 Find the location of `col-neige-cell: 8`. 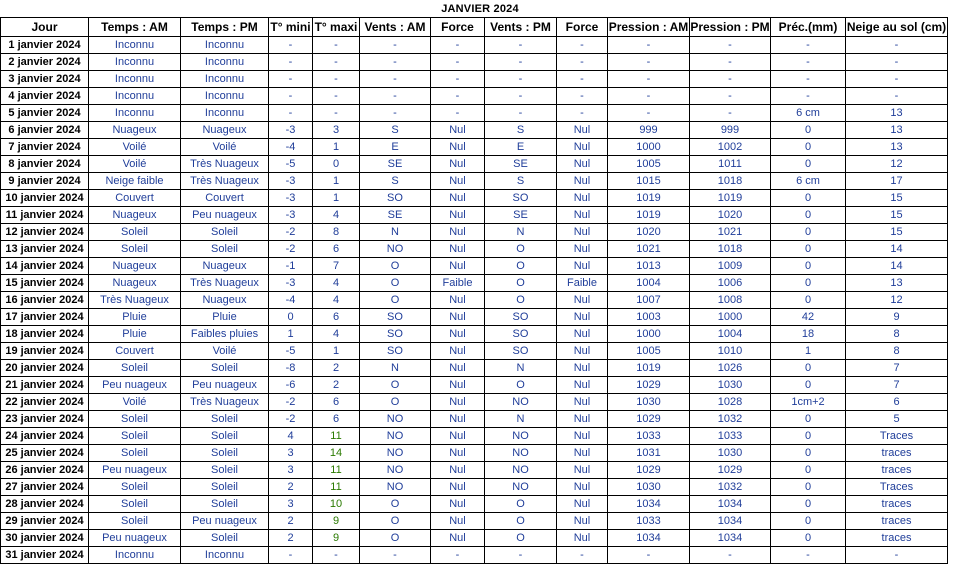

col-neige-cell: 8 is located at coordinates (896, 351).